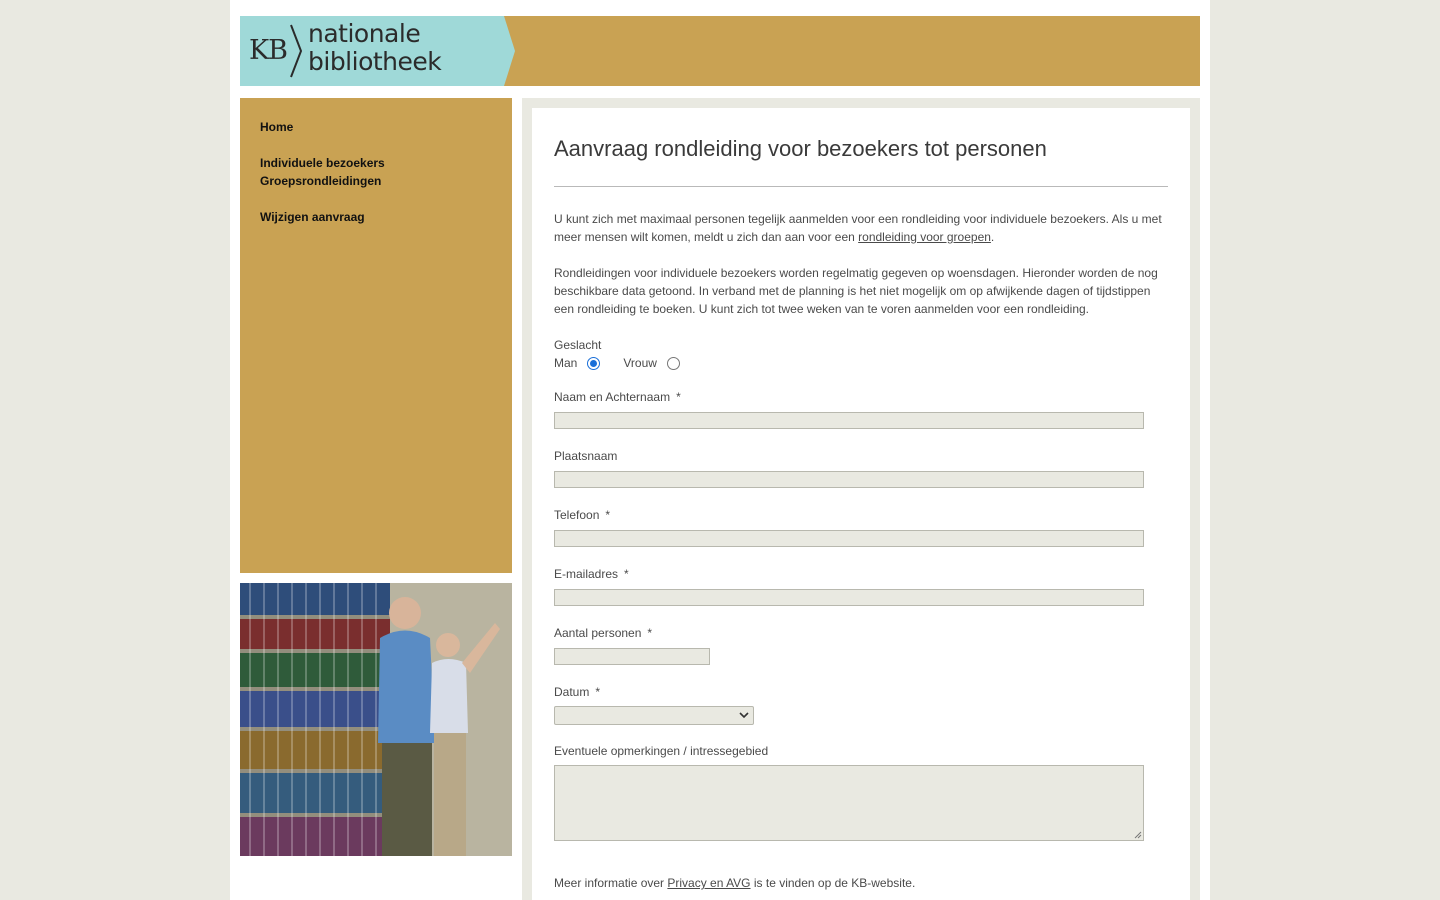 The image size is (1440, 900). Describe the element at coordinates (673, 363) in the screenshot. I see `gender-vrouw-radio` at that location.